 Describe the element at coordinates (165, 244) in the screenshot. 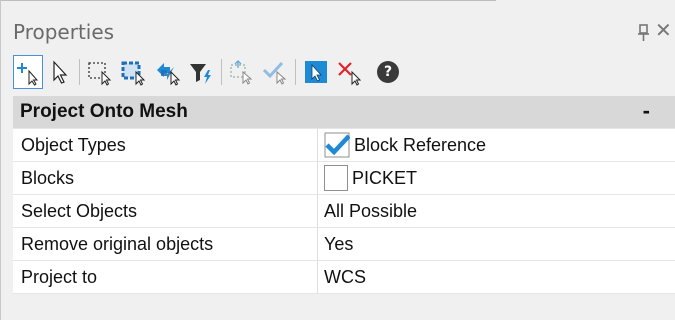

I see `property-key: Remove original objects` at that location.